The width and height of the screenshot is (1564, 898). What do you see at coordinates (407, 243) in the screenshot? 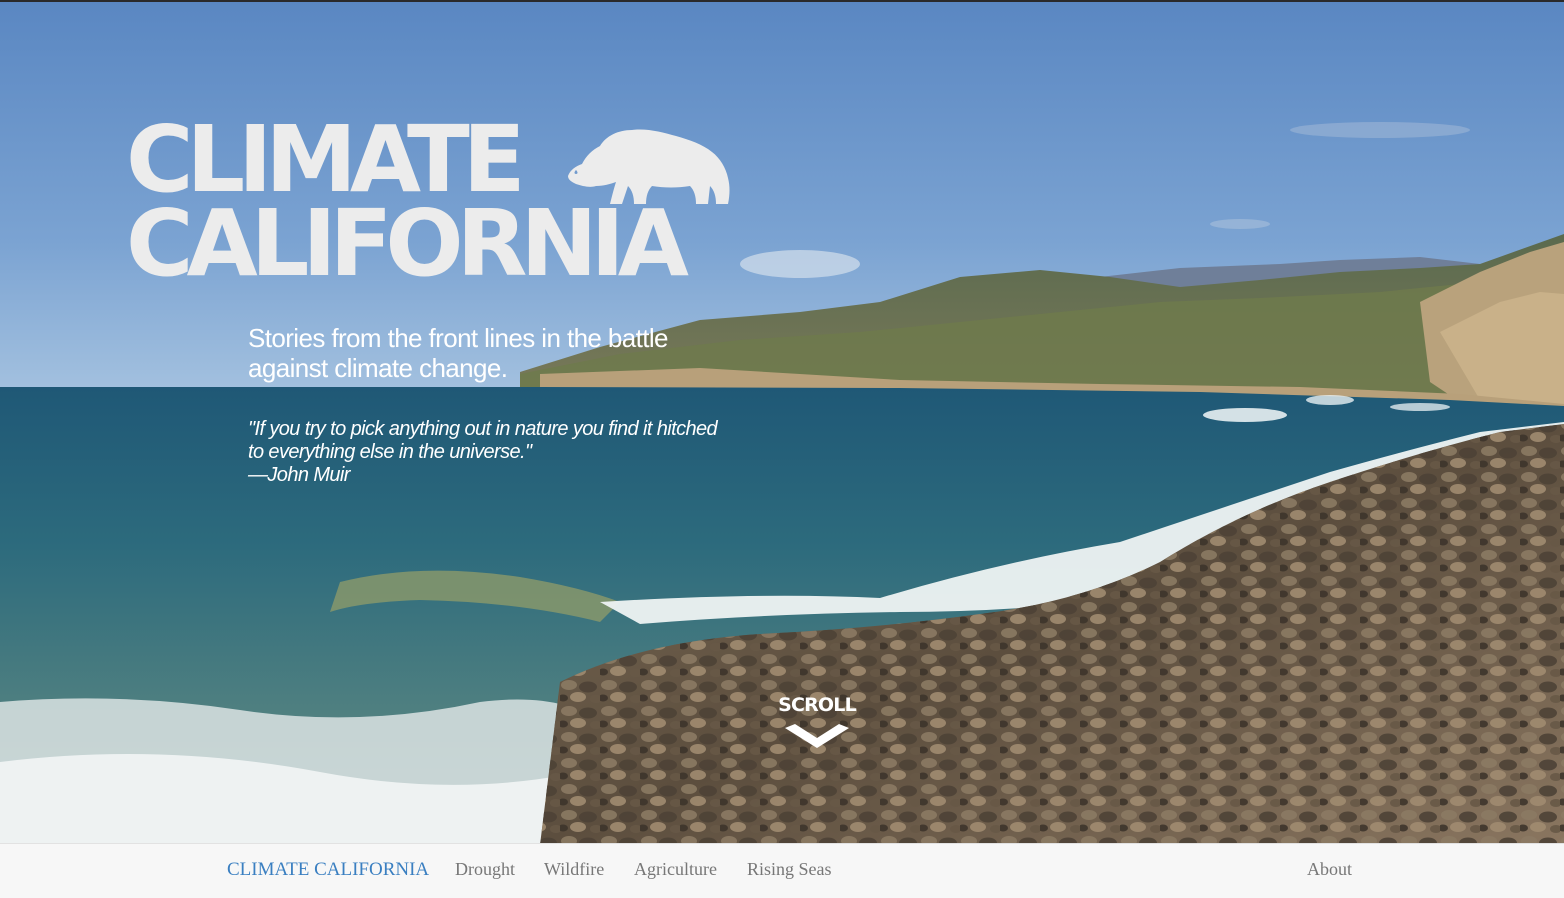
I see `logo-line-california: CALIFORNIA` at bounding box center [407, 243].